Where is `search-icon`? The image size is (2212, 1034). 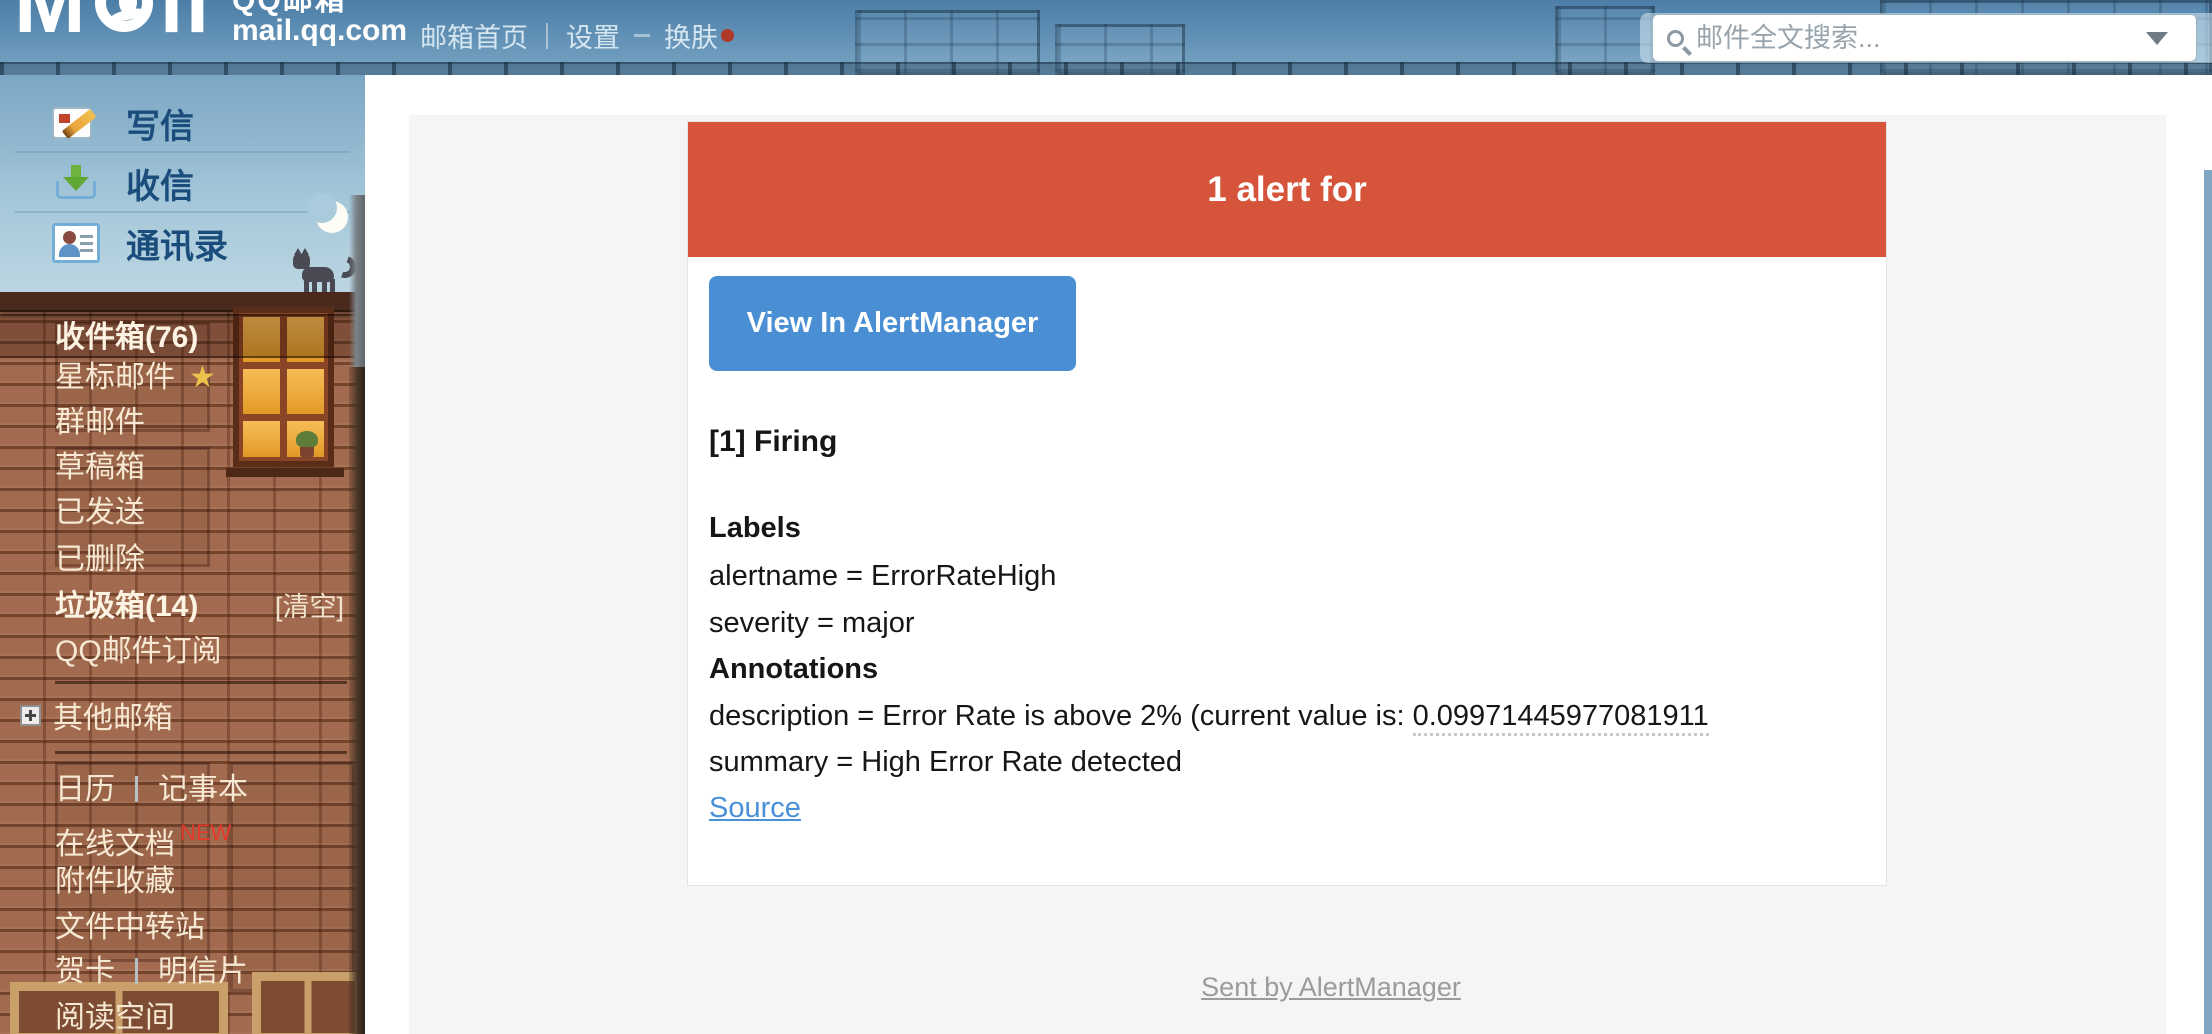
search-icon is located at coordinates (1675, 38).